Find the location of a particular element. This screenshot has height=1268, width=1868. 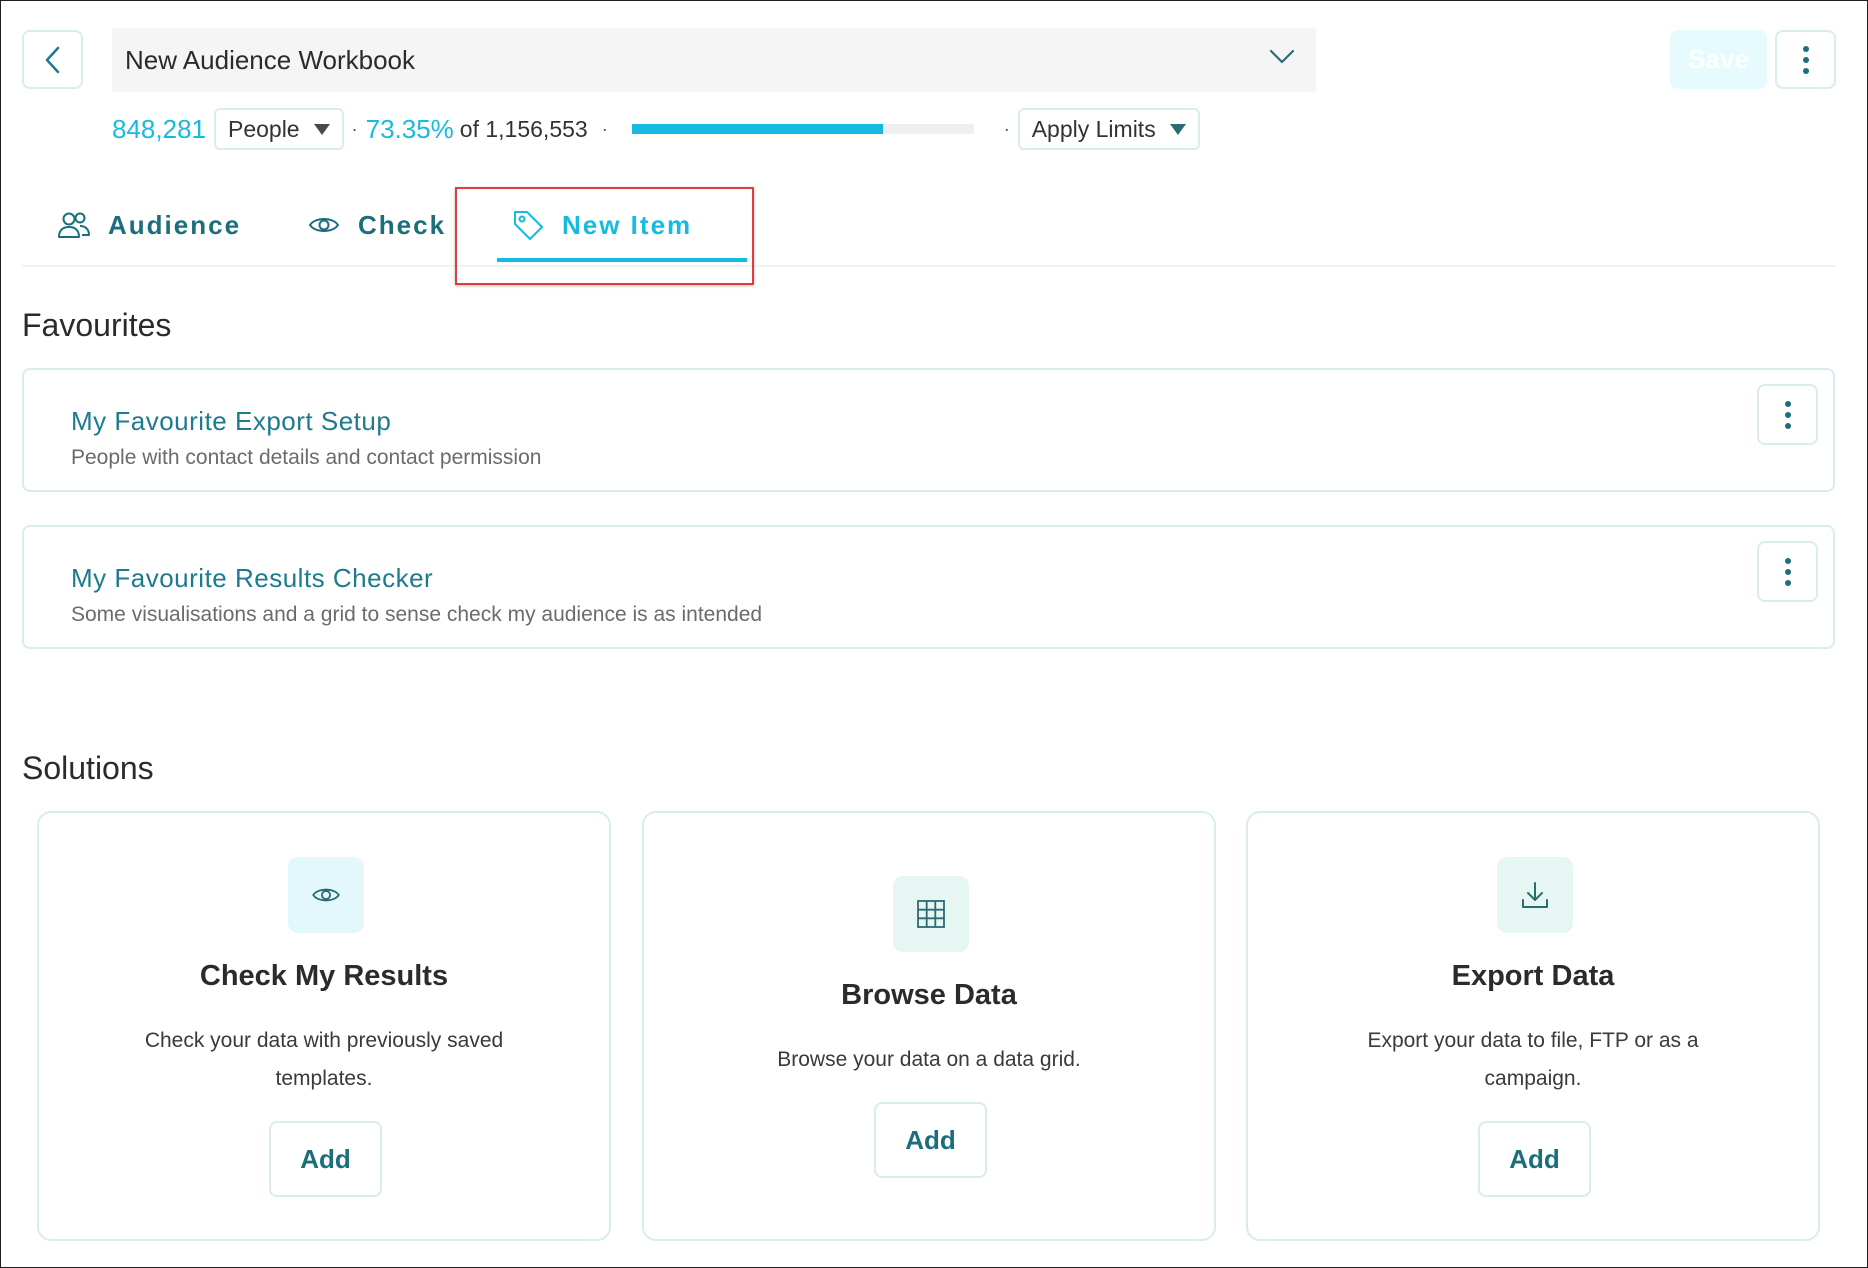

favourite-title: My Favourite Export Setup is located at coordinates (231, 421).